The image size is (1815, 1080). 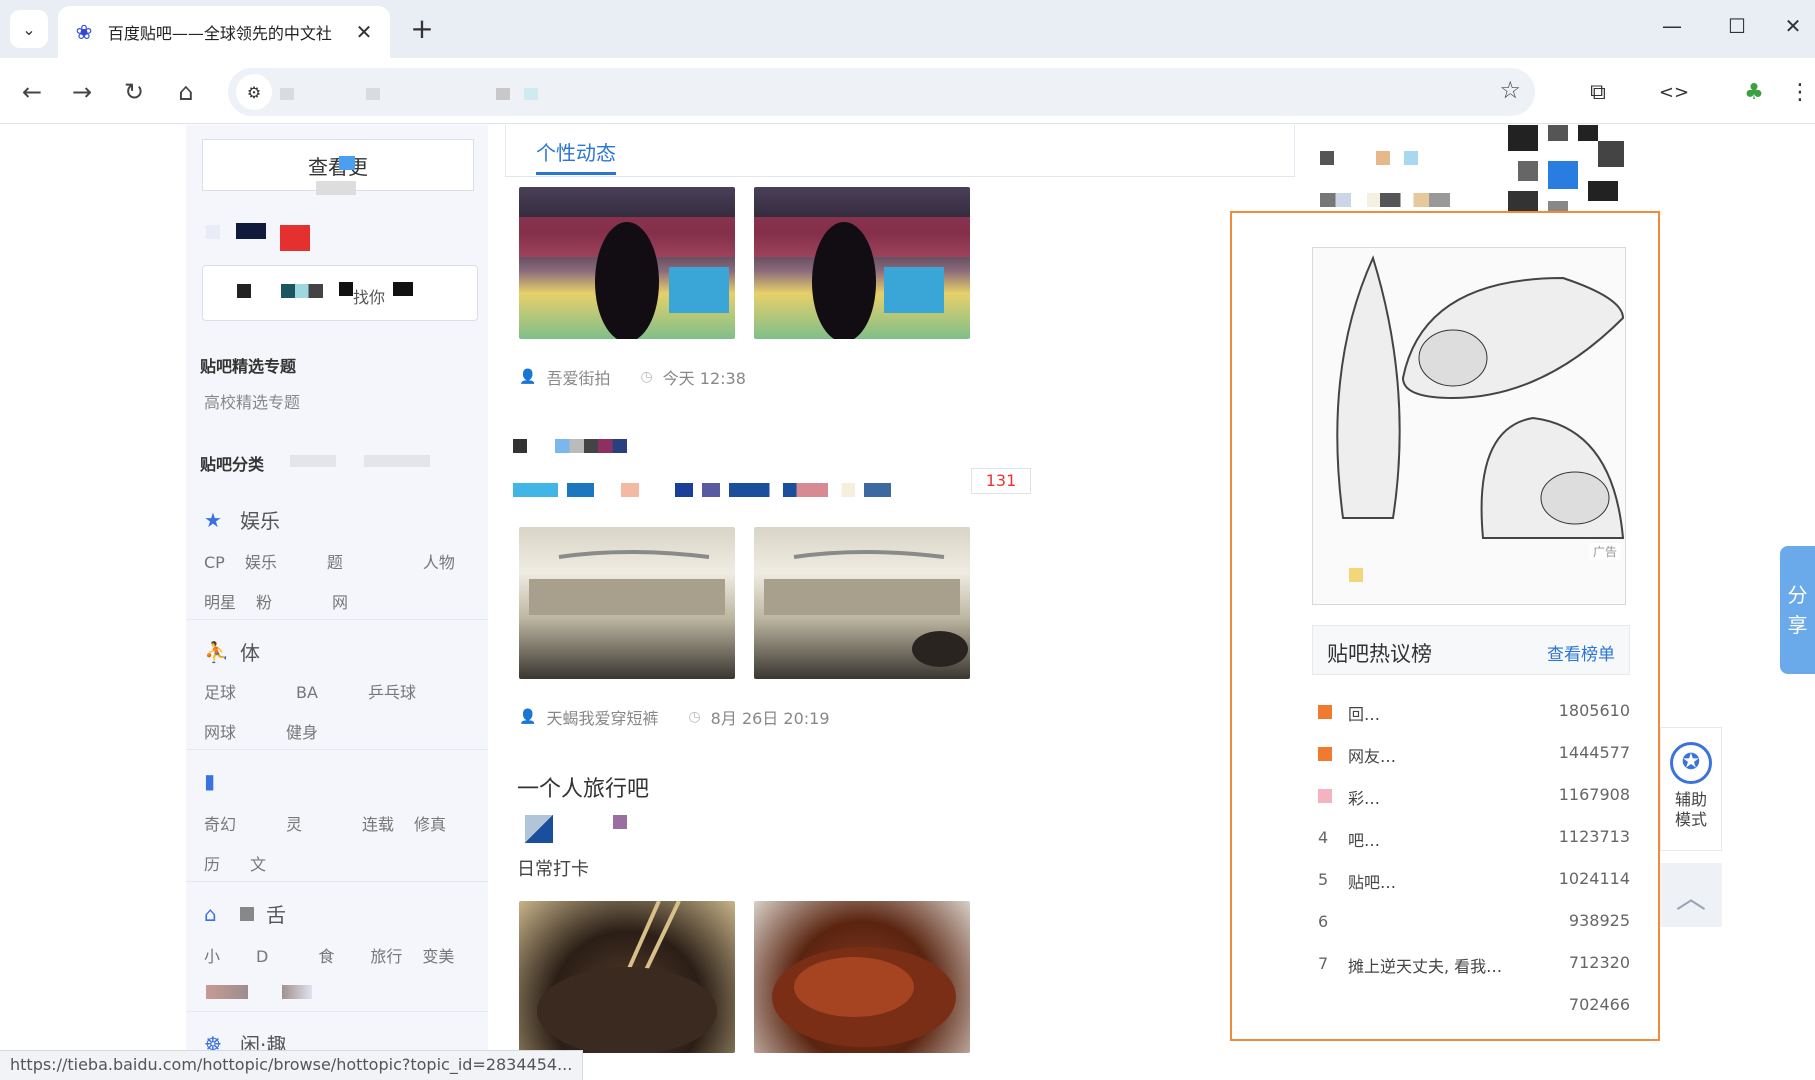 I want to click on new-tab-button: +, so click(x=422, y=28).